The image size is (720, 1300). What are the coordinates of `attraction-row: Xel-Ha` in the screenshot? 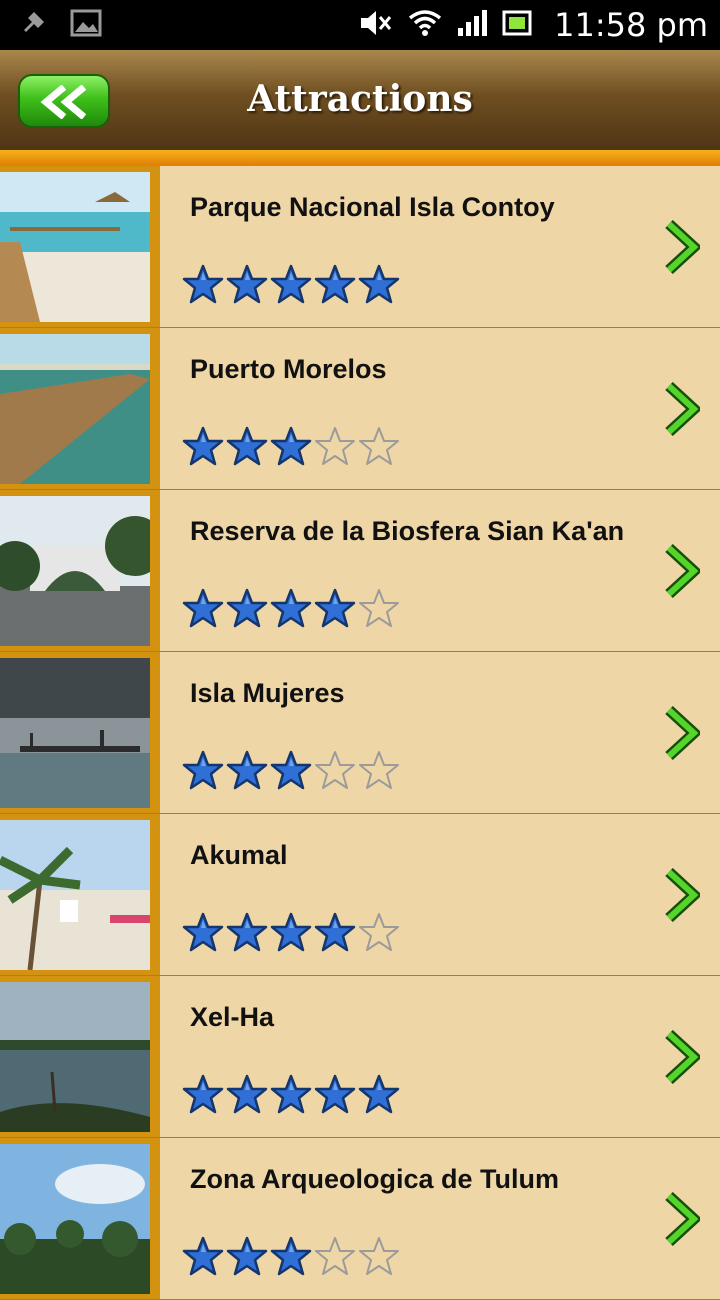 It's located at (360, 1057).